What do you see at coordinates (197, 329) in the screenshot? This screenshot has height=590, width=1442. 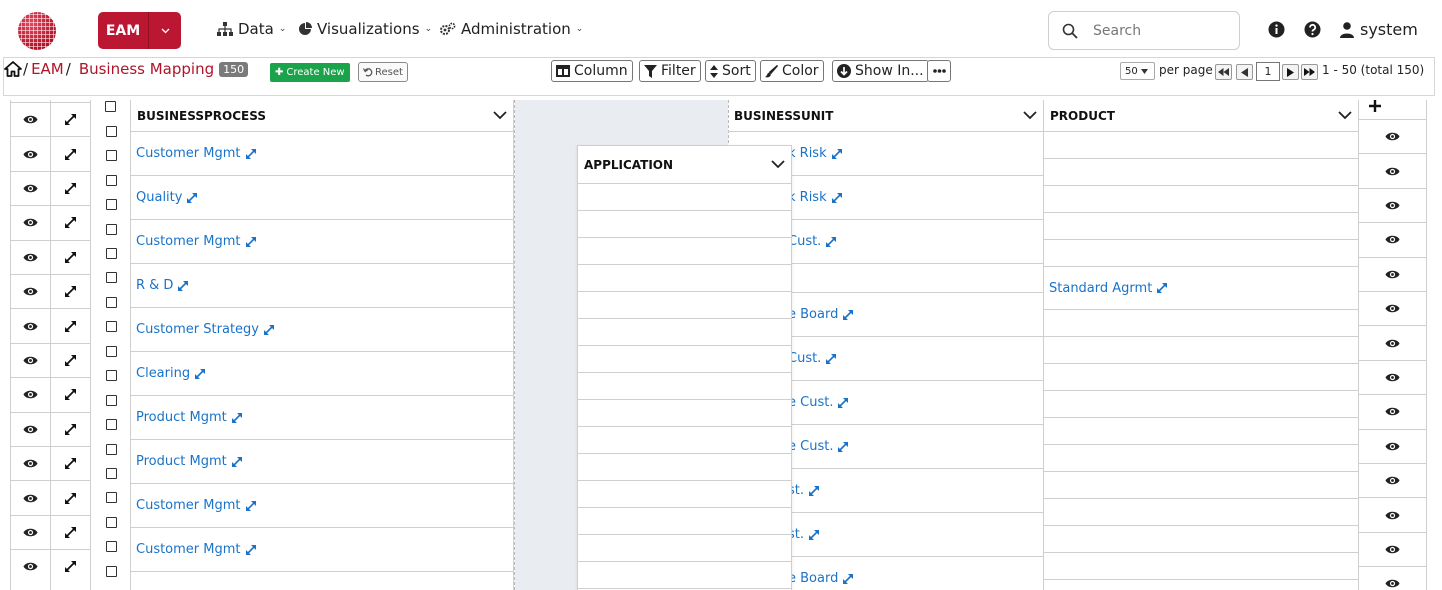 I see `businessprocess-link: Customer Strategy` at bounding box center [197, 329].